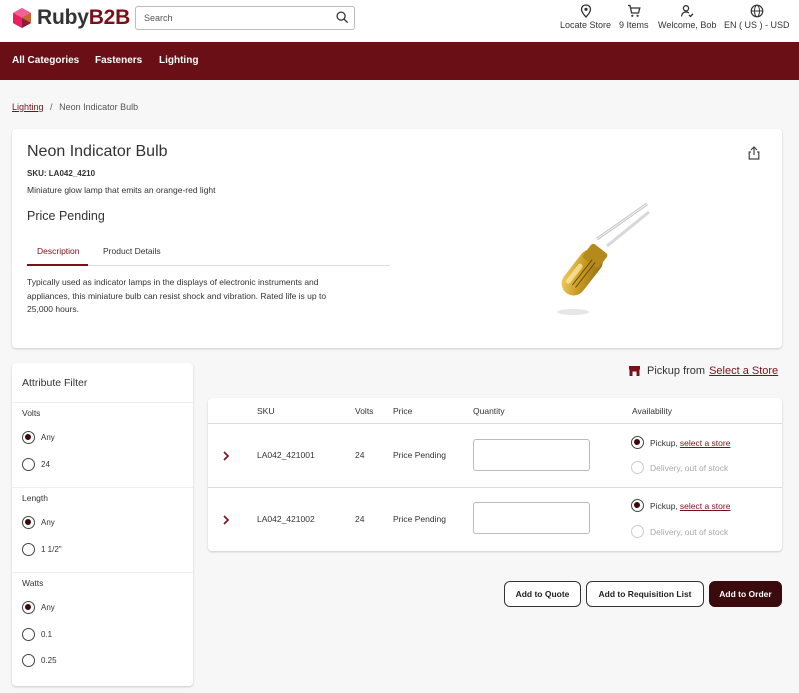  I want to click on filter-watts-0-1: 0.1, so click(37, 634).